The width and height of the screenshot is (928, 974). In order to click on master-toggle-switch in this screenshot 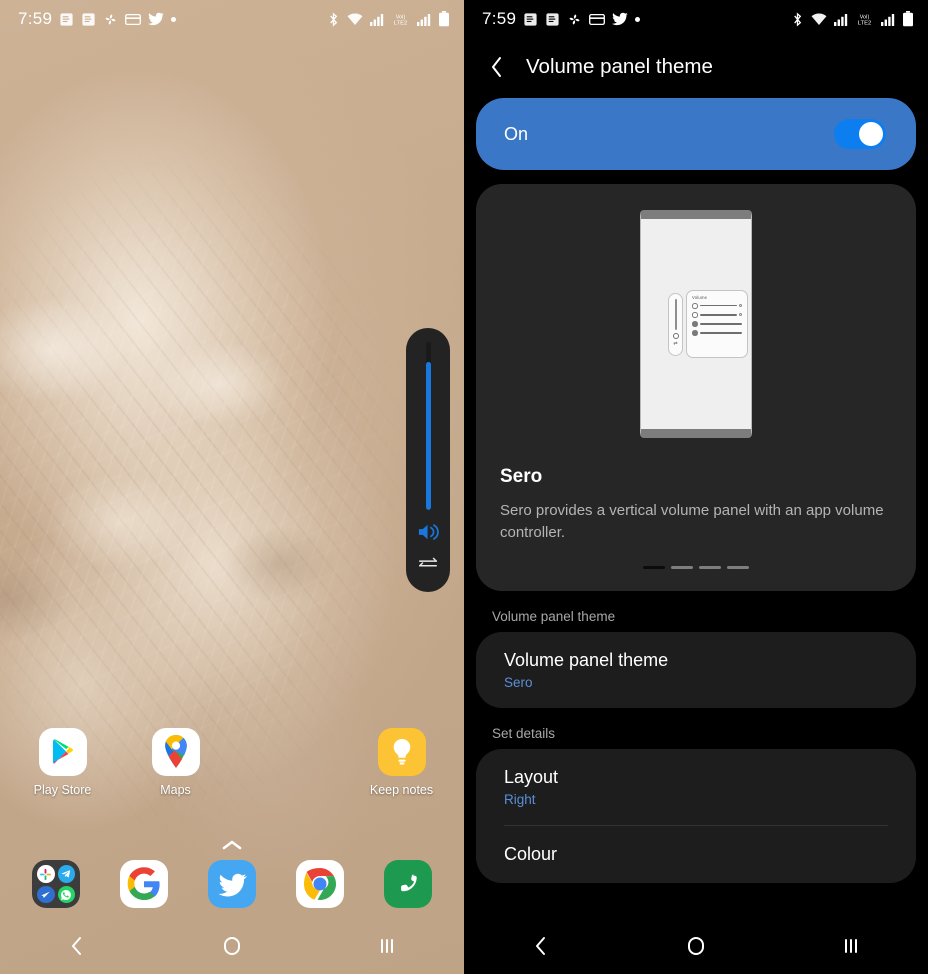, I will do `click(860, 134)`.